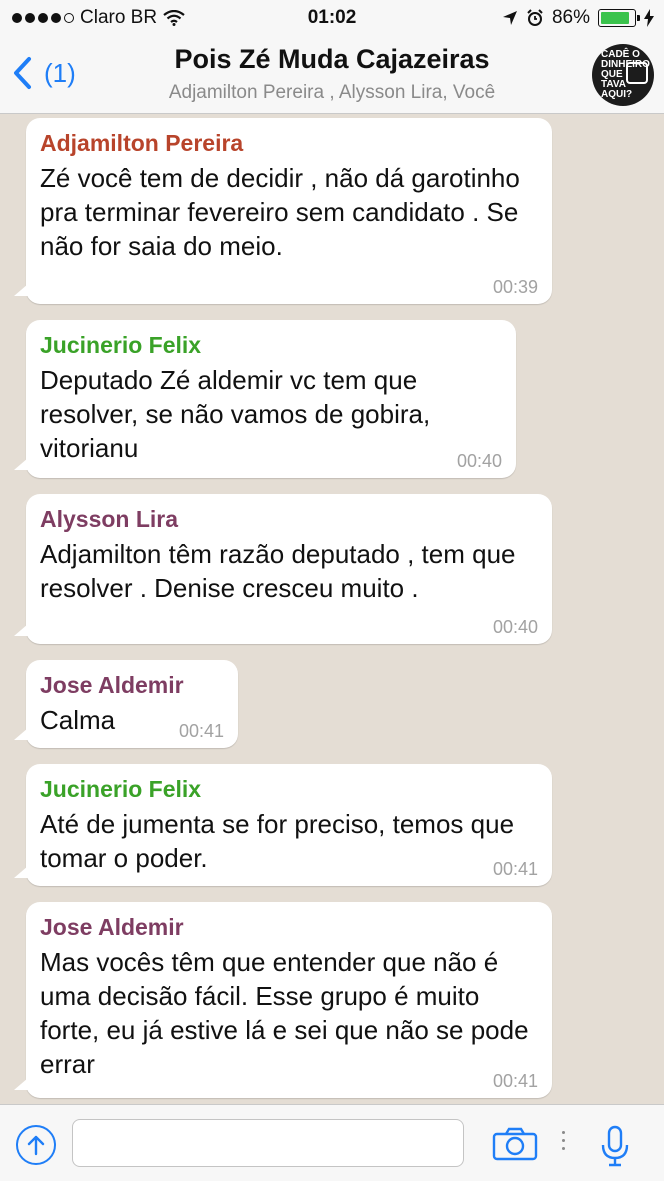  Describe the element at coordinates (623, 75) in the screenshot. I see `group-avatar: CADÊ O DINHEIRO QUE TAVA AQUI?` at that location.